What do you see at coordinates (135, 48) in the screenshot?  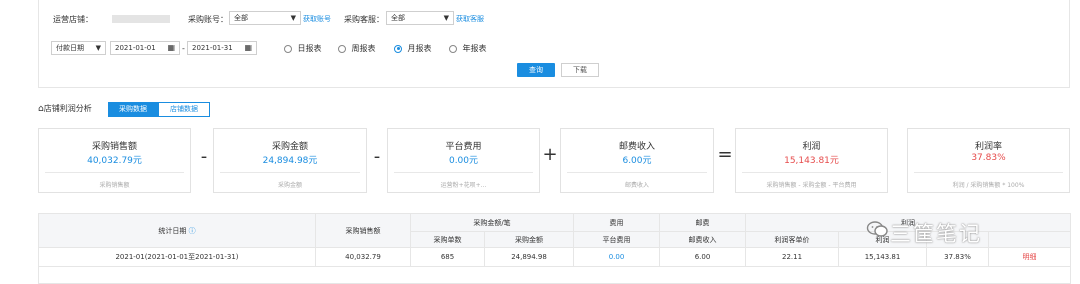 I see `date-start-value: 2021-01-01` at bounding box center [135, 48].